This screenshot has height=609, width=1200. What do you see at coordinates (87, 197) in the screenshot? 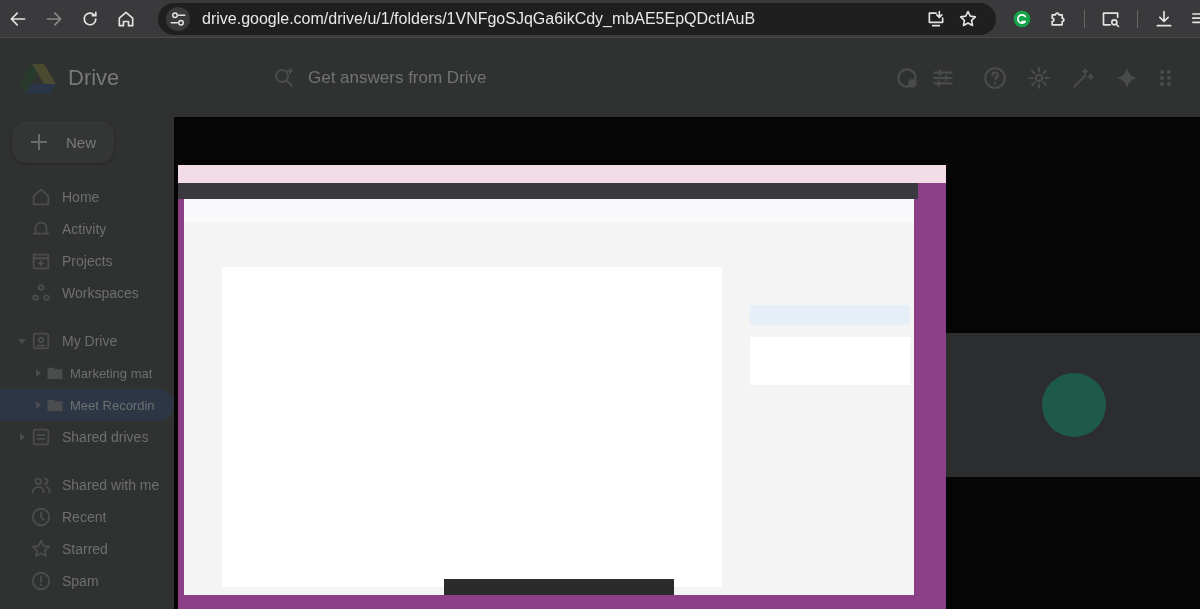
I see `sidebar-item: Home` at bounding box center [87, 197].